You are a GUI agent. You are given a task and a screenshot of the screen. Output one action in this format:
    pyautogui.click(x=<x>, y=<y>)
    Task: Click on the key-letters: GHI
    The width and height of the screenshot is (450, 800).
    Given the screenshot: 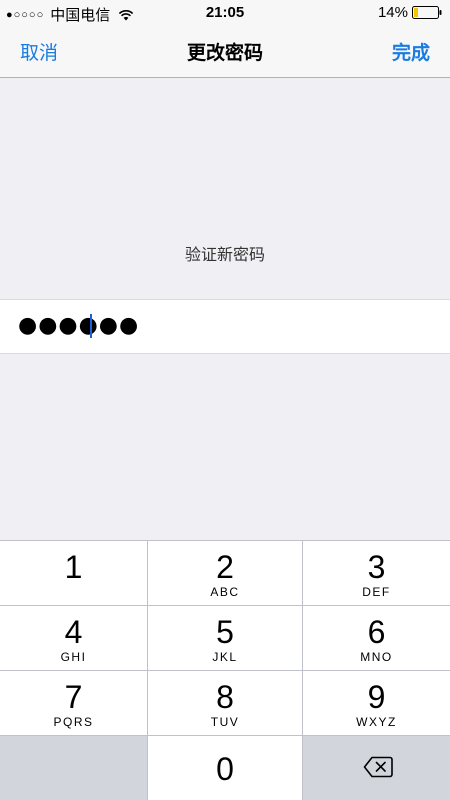 What is the action you would take?
    pyautogui.click(x=73, y=657)
    